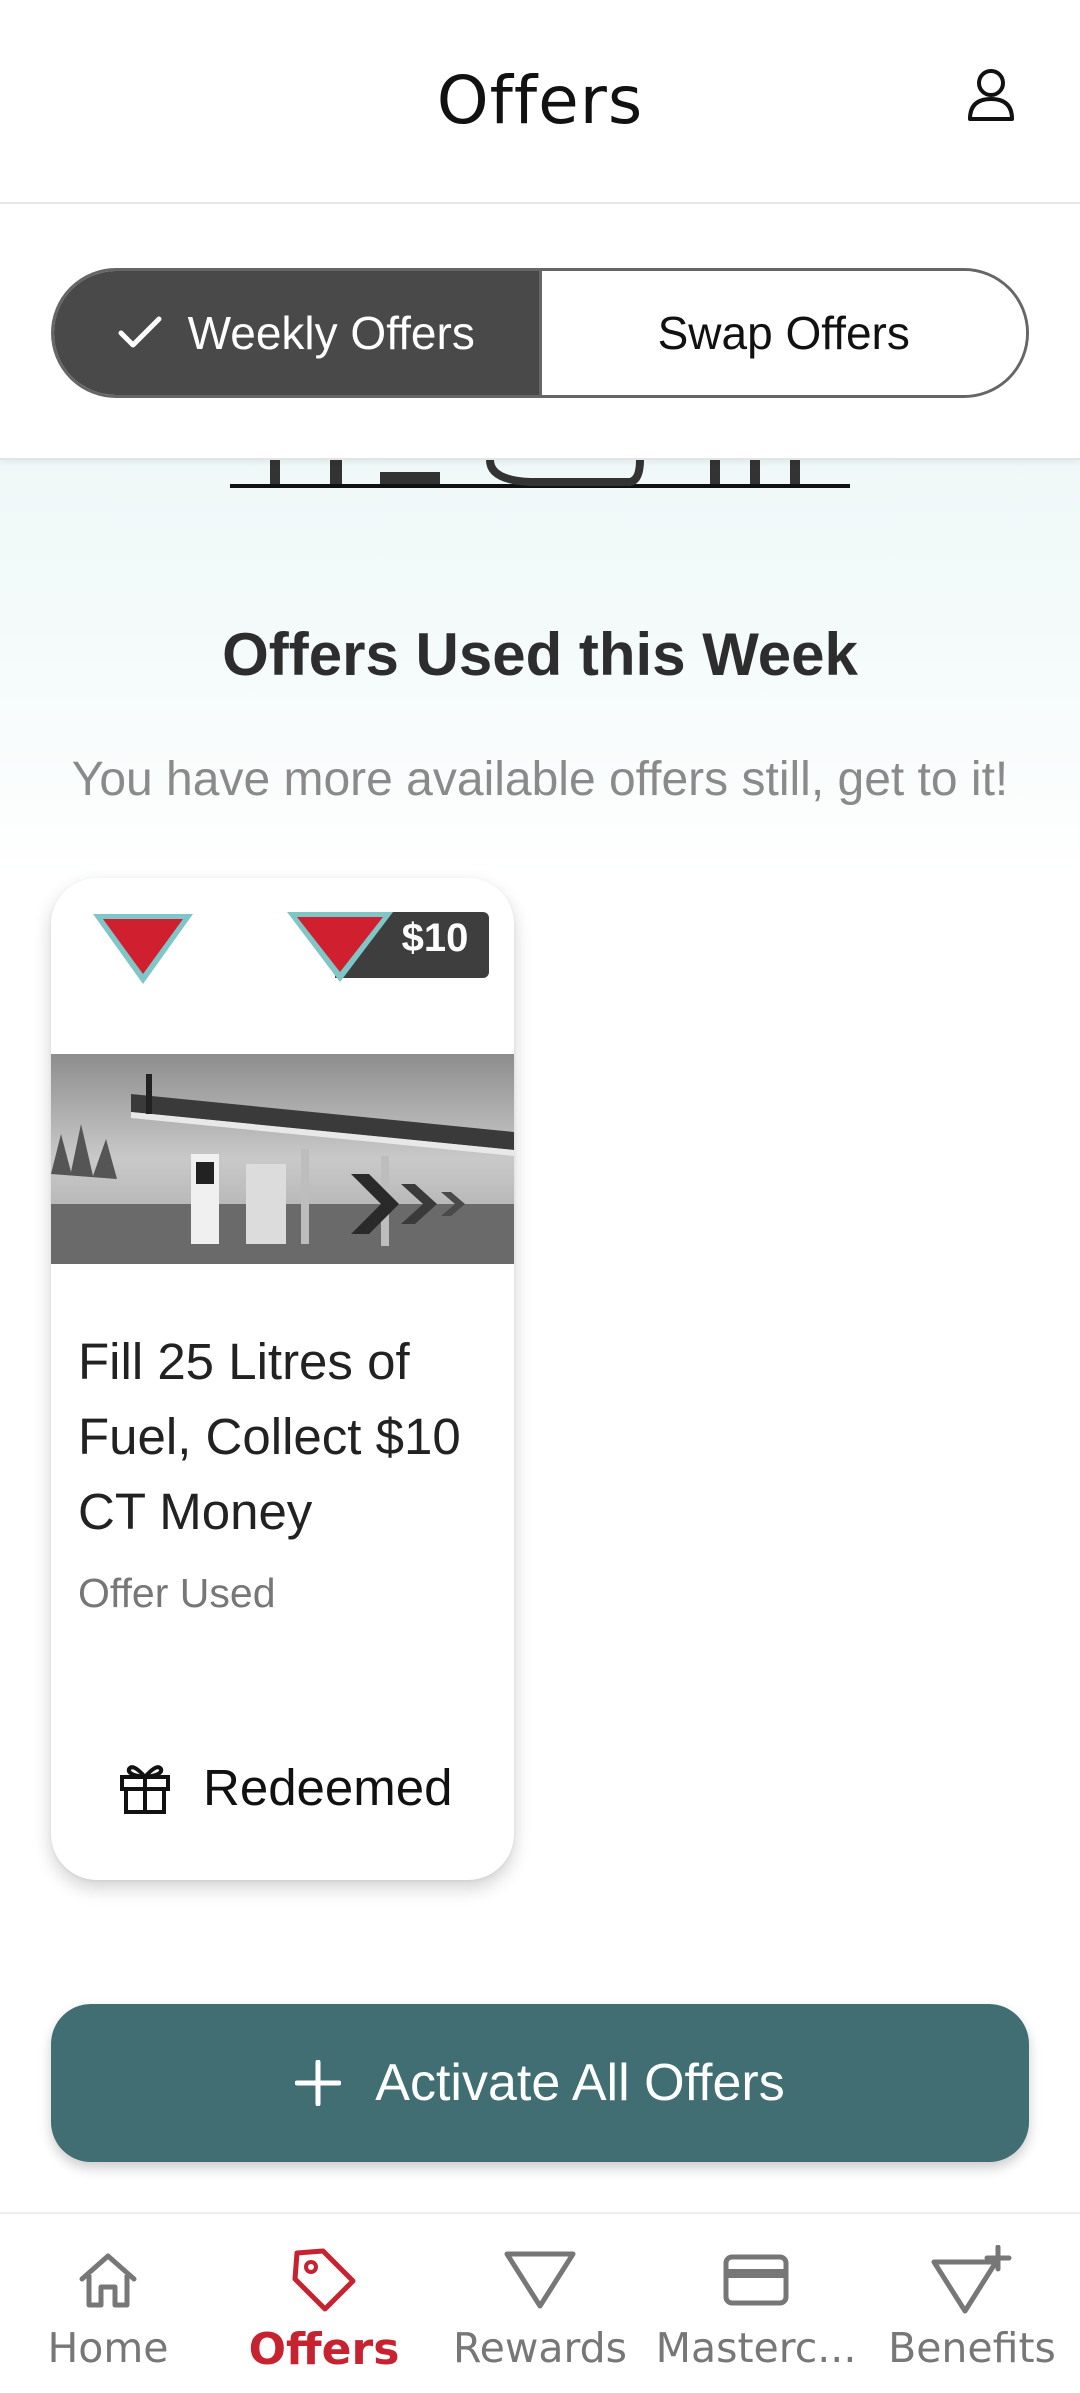 This screenshot has height=2393, width=1080. I want to click on redeemed-indicator: Redeemed, so click(286, 1787).